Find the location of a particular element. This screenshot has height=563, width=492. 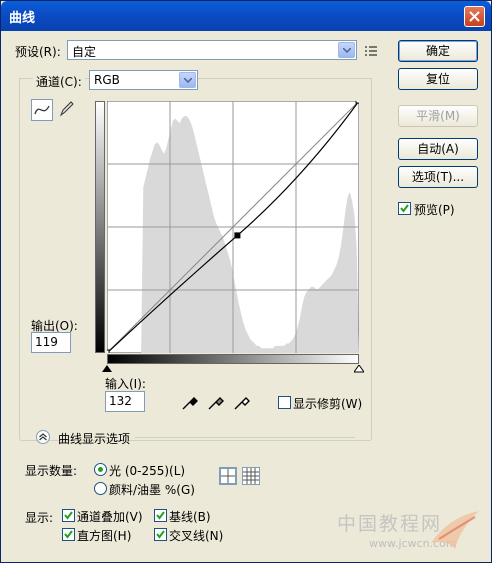

collapse-chevron-icon is located at coordinates (43, 437).